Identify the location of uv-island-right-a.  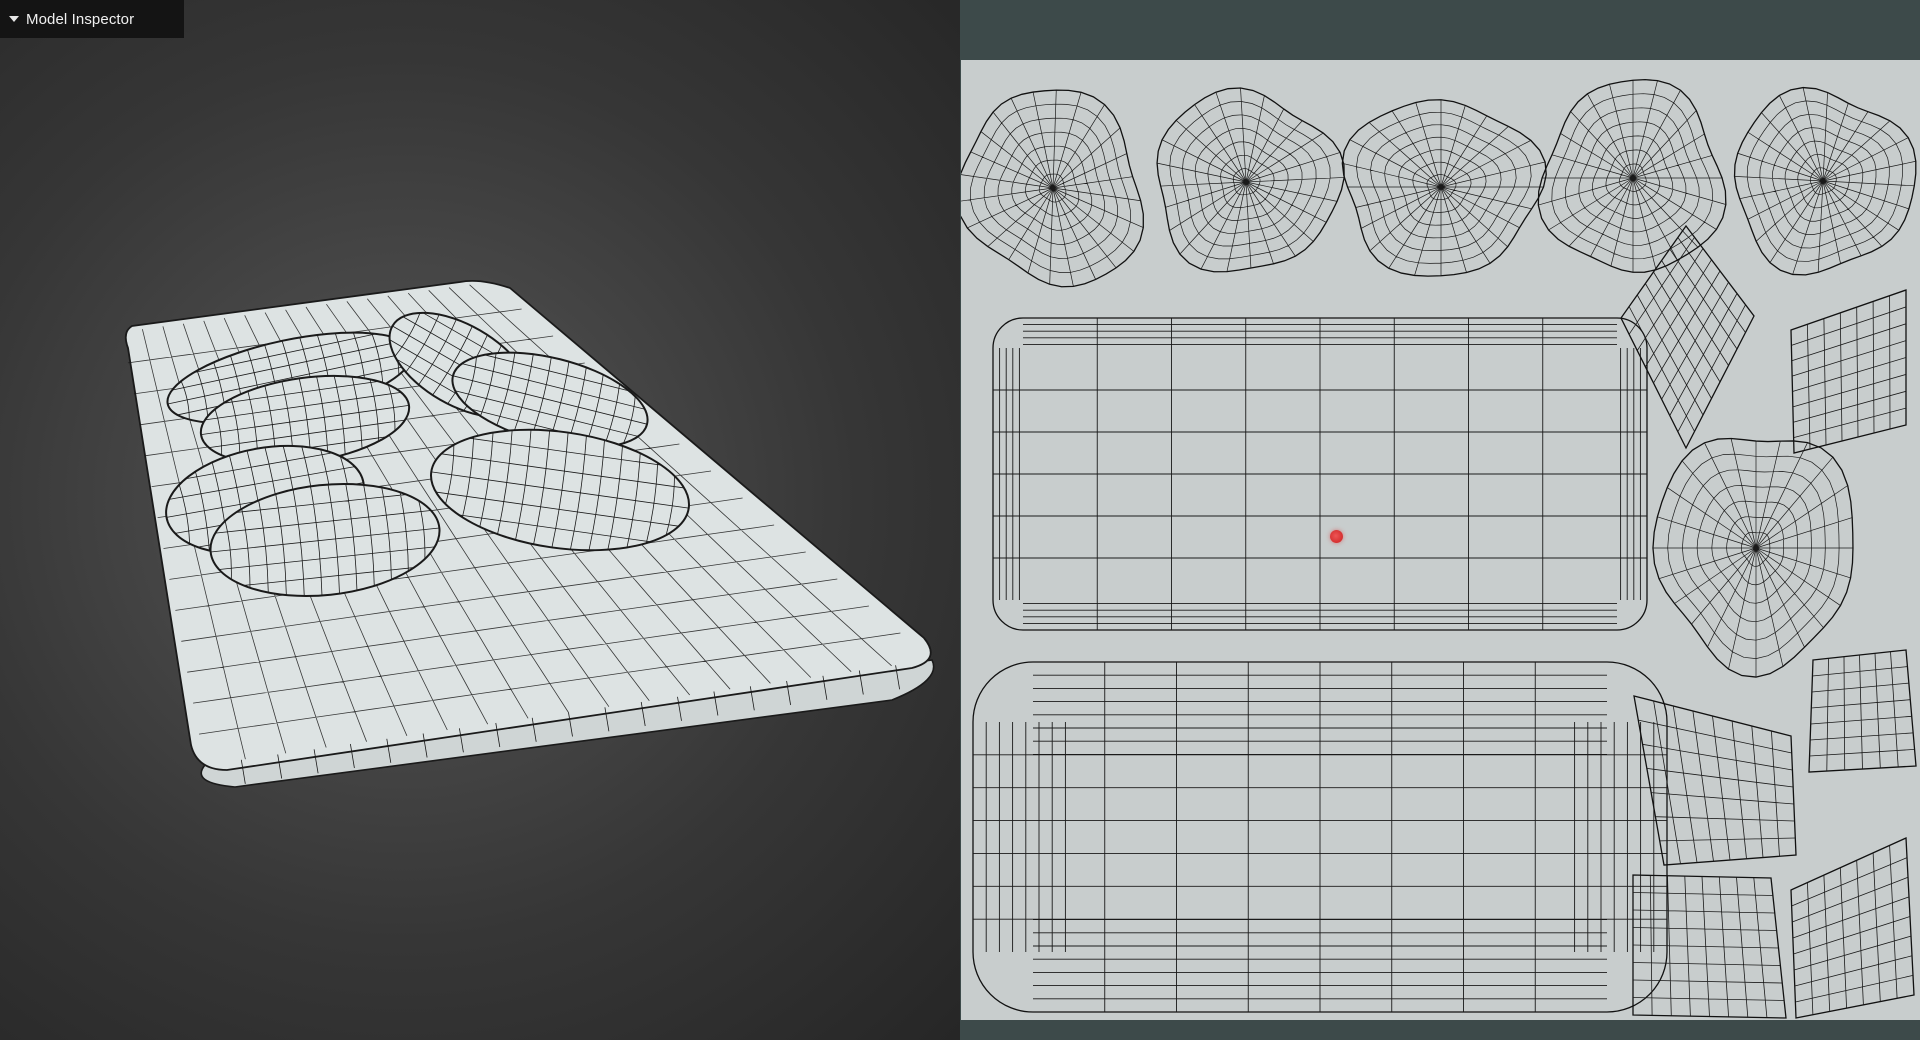
(1848, 371).